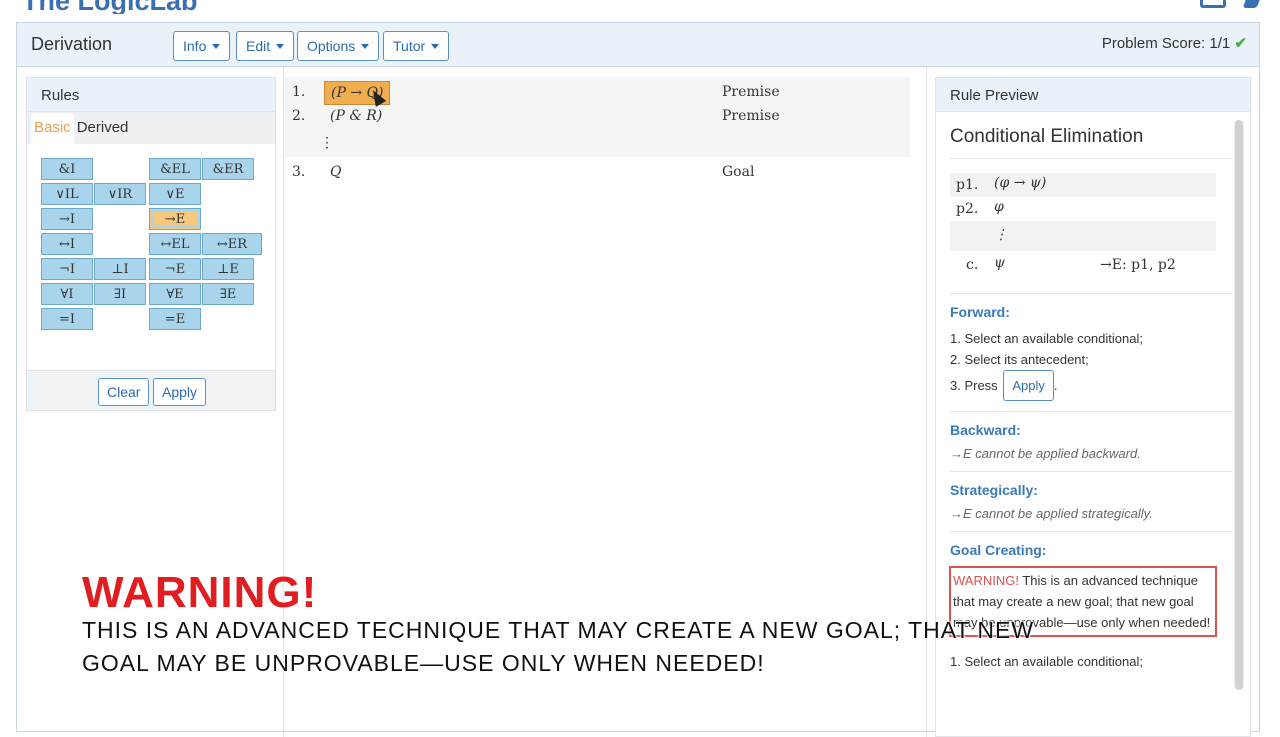 The height and width of the screenshot is (737, 1280). Describe the element at coordinates (67, 169) in the screenshot. I see `rule-button-and-intro: &I` at that location.